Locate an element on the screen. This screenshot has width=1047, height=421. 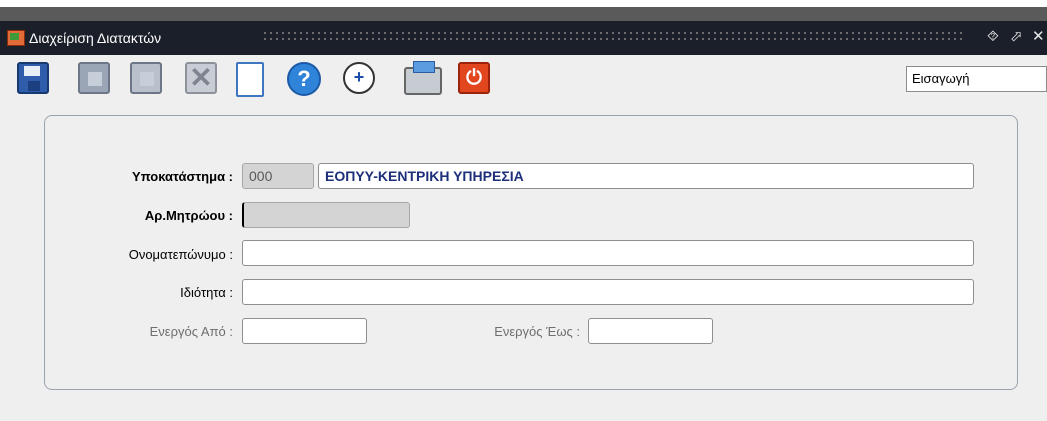
fullname-label: Ονοματεπώνυμο : is located at coordinates (180, 254).